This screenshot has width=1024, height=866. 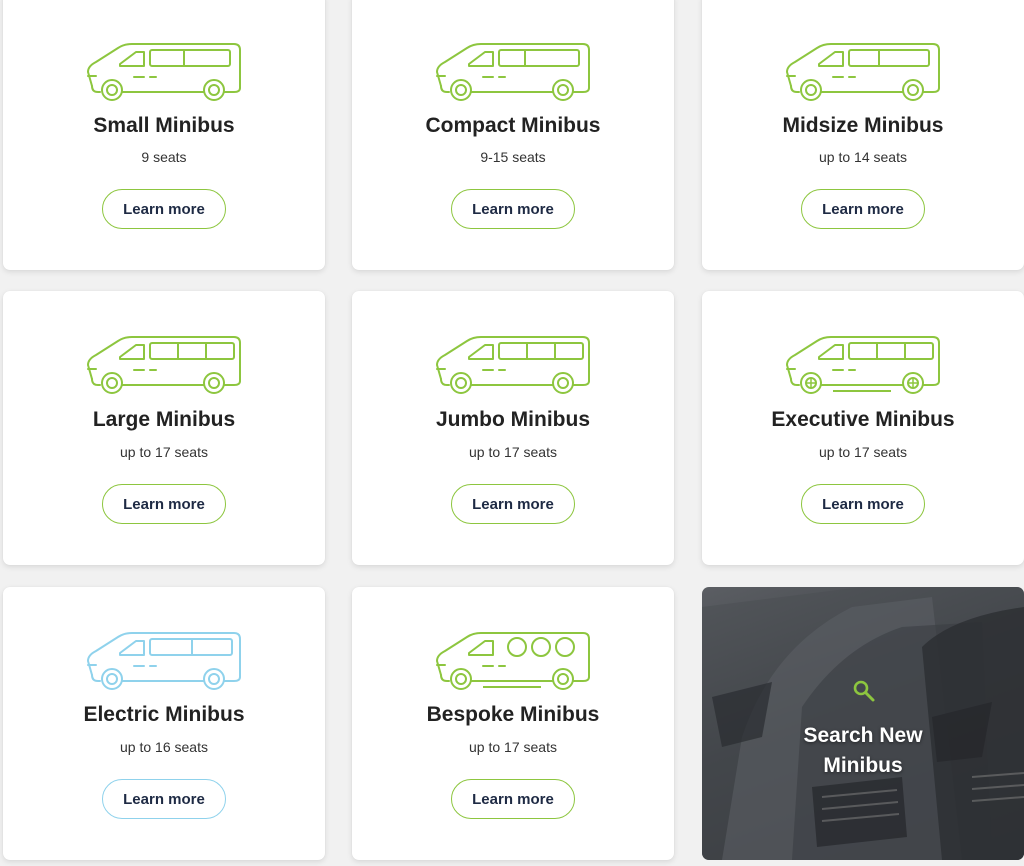 I want to click on jumbo-minibus-icon, so click(x=513, y=365).